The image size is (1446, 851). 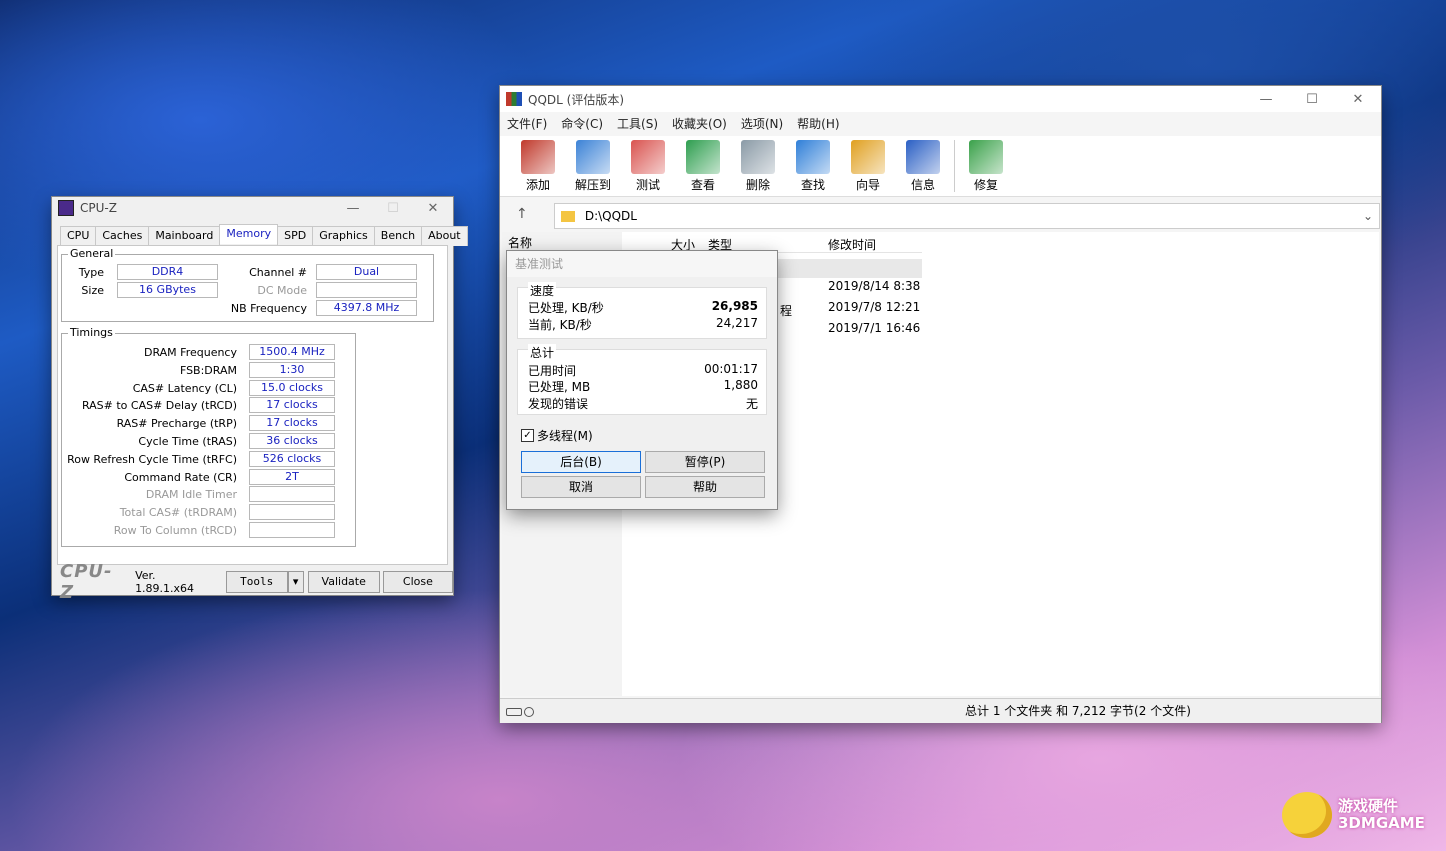 What do you see at coordinates (581, 487) in the screenshot?
I see `cancel-button: 取消` at bounding box center [581, 487].